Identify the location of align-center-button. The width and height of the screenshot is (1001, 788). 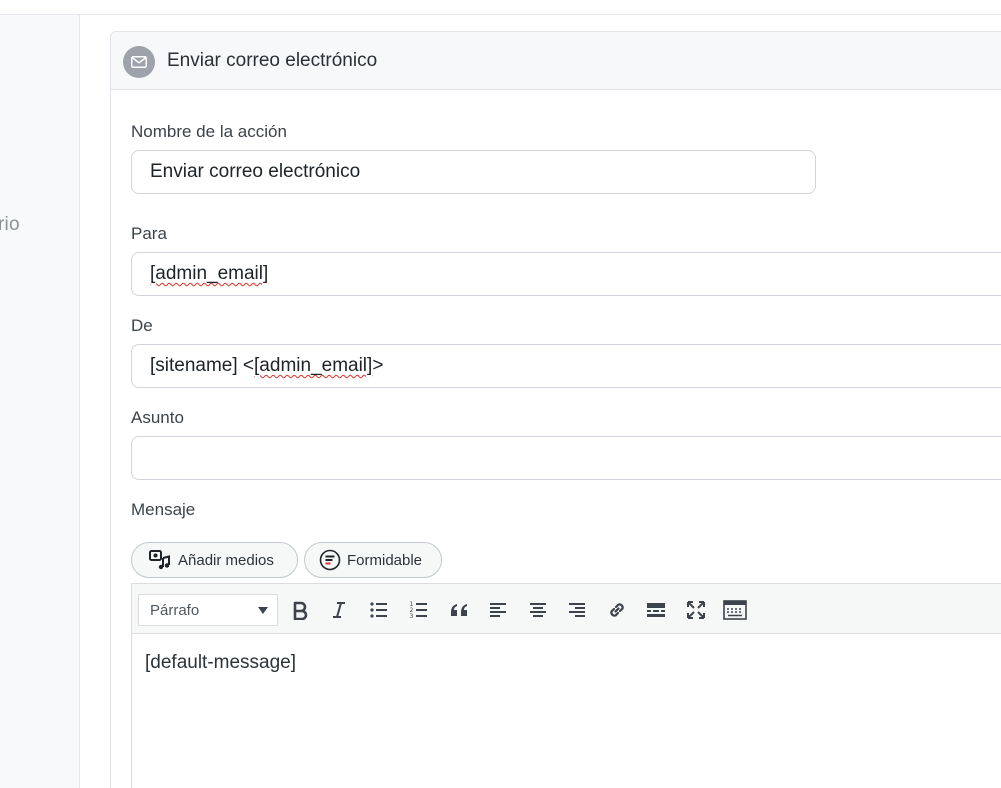
(538, 610).